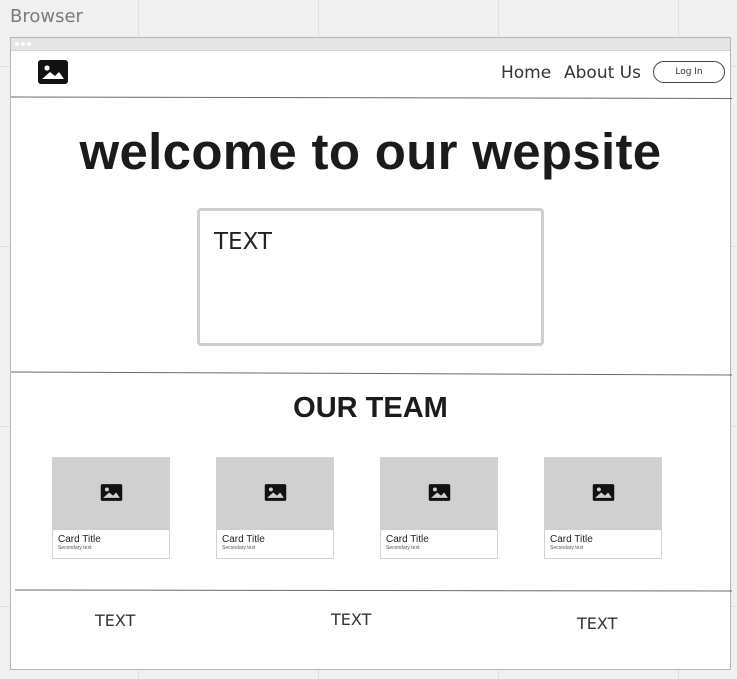  What do you see at coordinates (597, 623) in the screenshot?
I see `footer-text-right: TEXT` at bounding box center [597, 623].